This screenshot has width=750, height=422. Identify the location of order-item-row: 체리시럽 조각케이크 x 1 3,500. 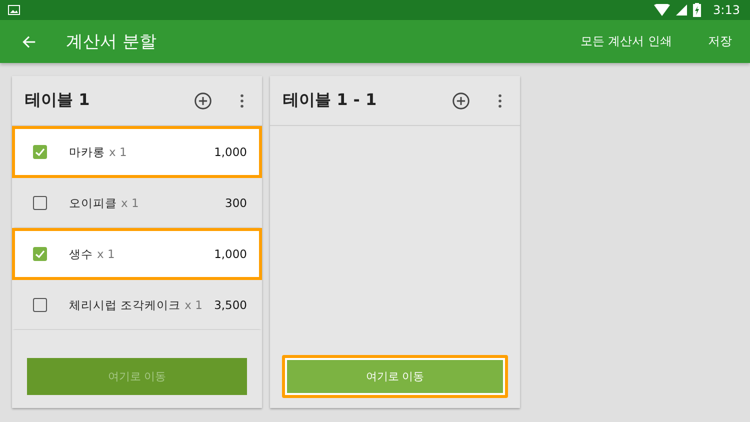
(137, 305).